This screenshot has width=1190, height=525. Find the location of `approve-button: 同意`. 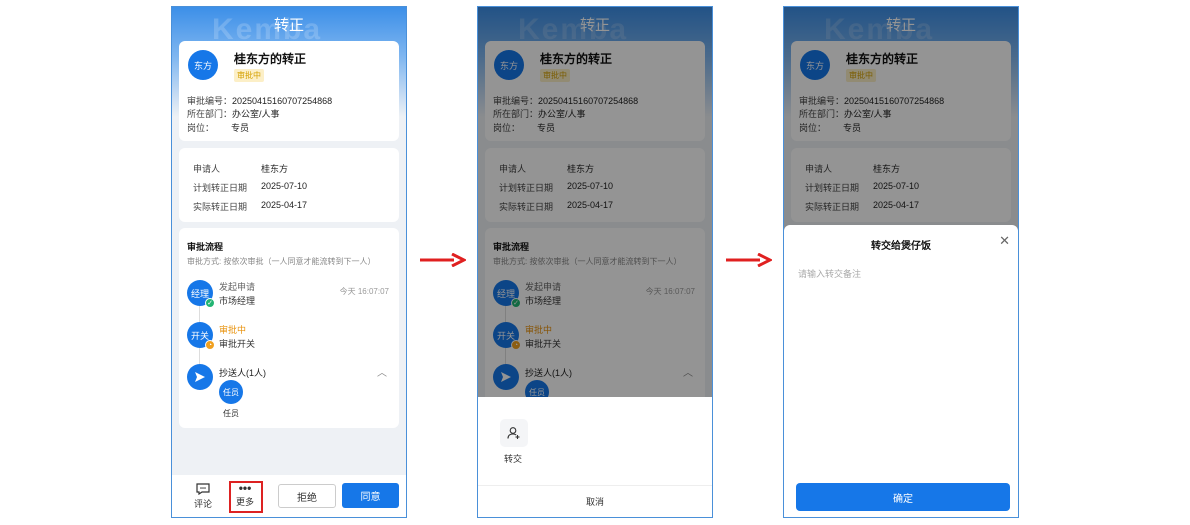

approve-button: 同意 is located at coordinates (370, 495).